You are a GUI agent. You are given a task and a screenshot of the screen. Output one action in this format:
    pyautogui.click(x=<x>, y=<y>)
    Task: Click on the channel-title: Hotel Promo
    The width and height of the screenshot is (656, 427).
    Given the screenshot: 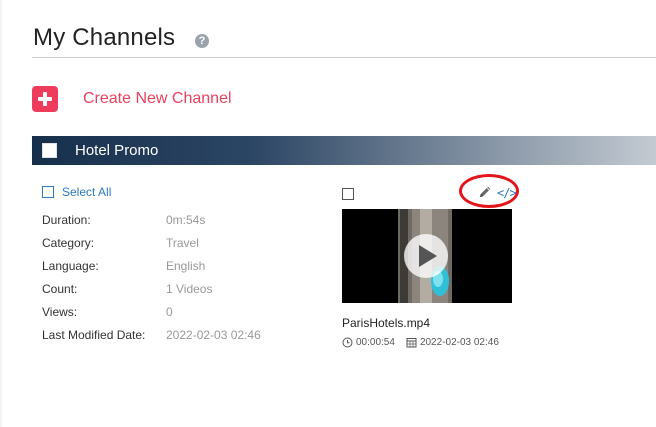 What is the action you would take?
    pyautogui.click(x=117, y=150)
    